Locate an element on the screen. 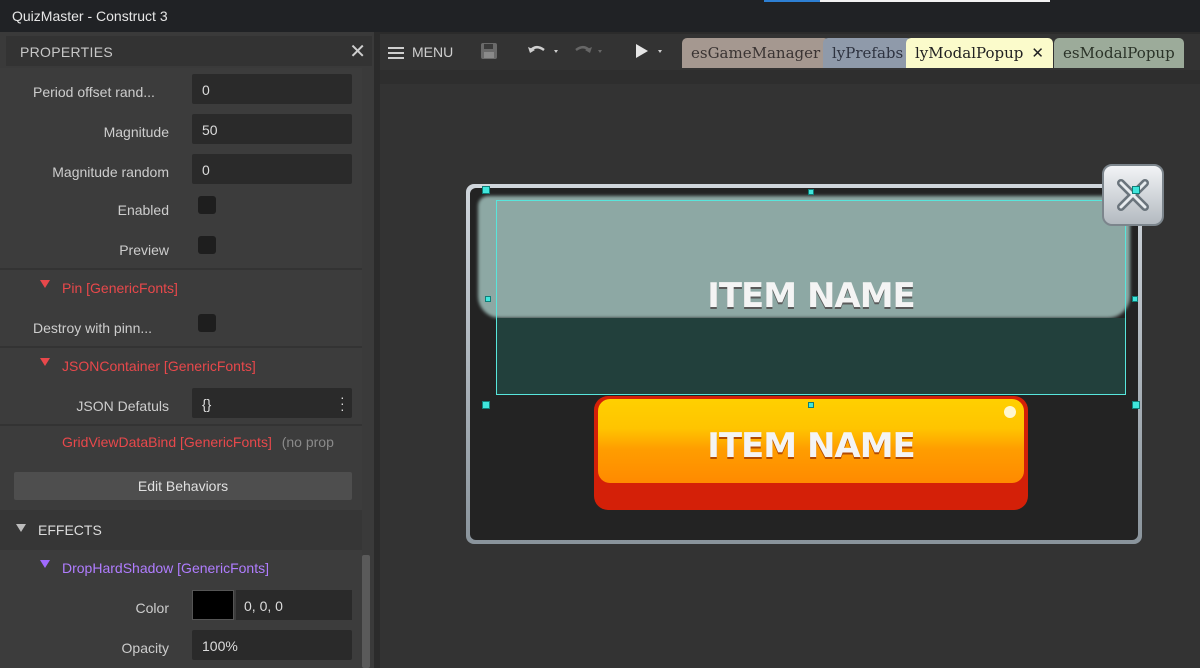 The width and height of the screenshot is (1200, 668). item-name-button: ITEM NAME is located at coordinates (811, 453).